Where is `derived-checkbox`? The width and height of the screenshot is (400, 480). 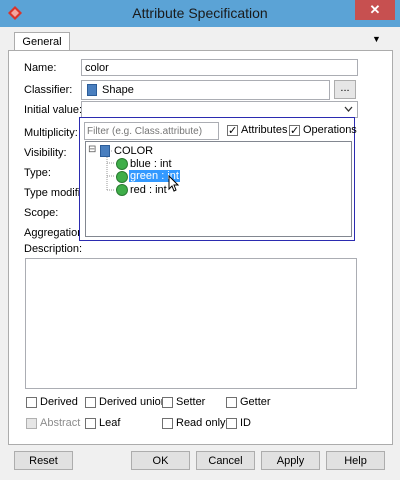 derived-checkbox is located at coordinates (31, 402).